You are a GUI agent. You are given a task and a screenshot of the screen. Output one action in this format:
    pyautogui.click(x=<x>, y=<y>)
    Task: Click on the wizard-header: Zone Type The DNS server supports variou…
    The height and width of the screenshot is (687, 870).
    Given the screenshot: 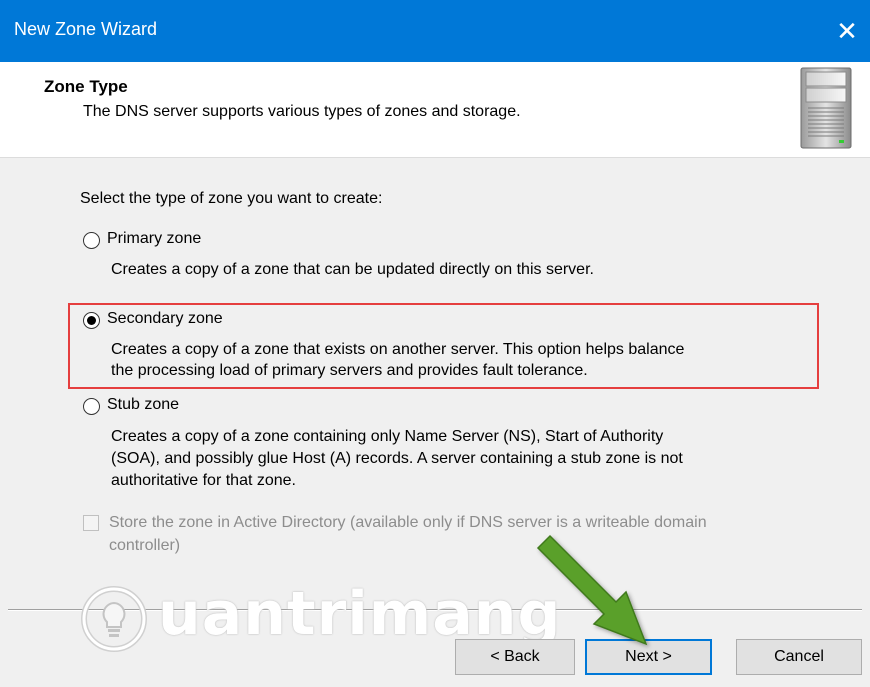 What is the action you would take?
    pyautogui.click(x=435, y=110)
    